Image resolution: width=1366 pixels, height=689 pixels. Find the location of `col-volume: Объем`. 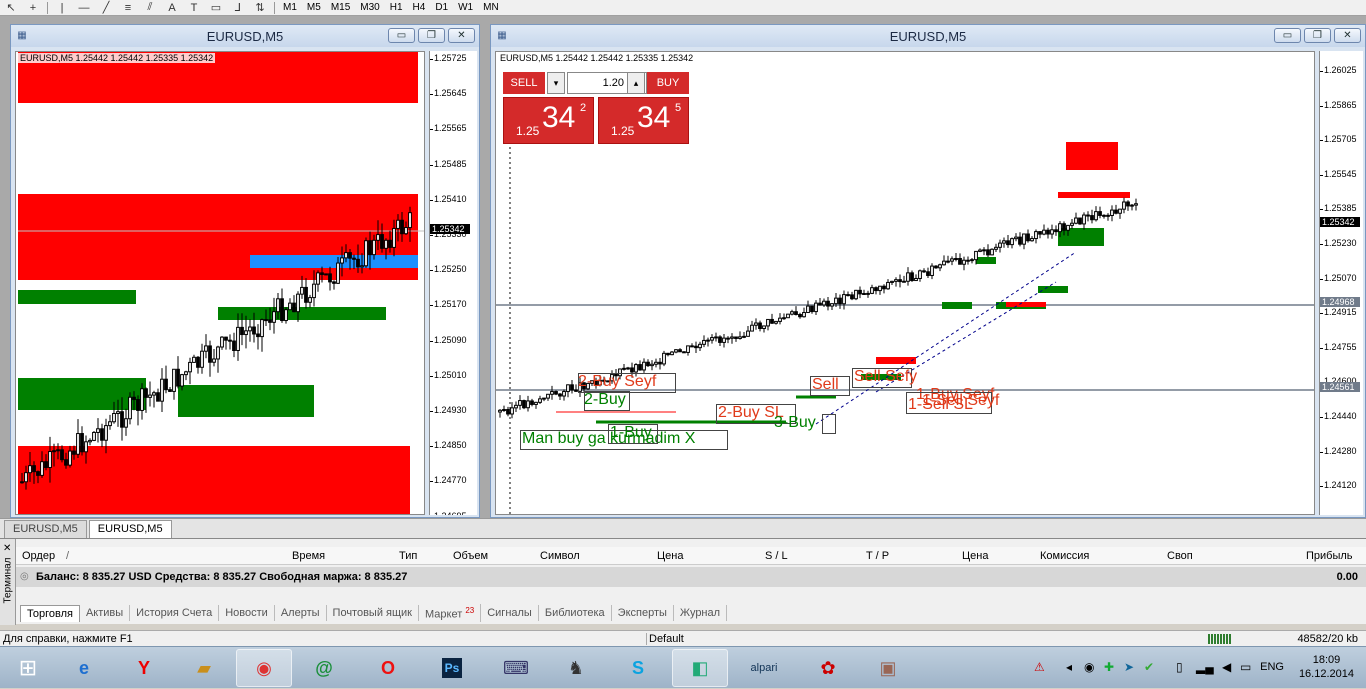

col-volume: Объем is located at coordinates (470, 556).